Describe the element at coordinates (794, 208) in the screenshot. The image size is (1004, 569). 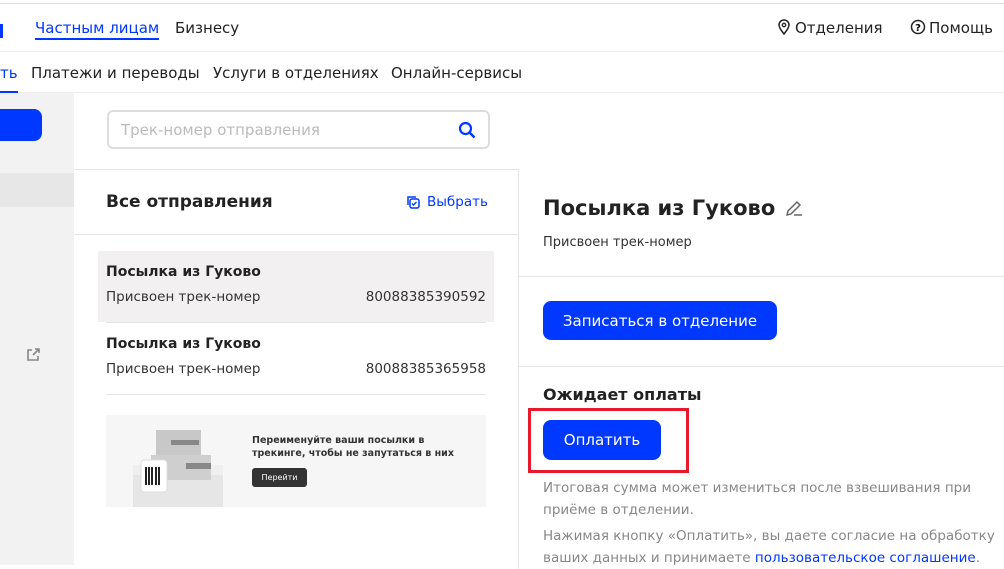
I see `edit-pencil-icon` at that location.